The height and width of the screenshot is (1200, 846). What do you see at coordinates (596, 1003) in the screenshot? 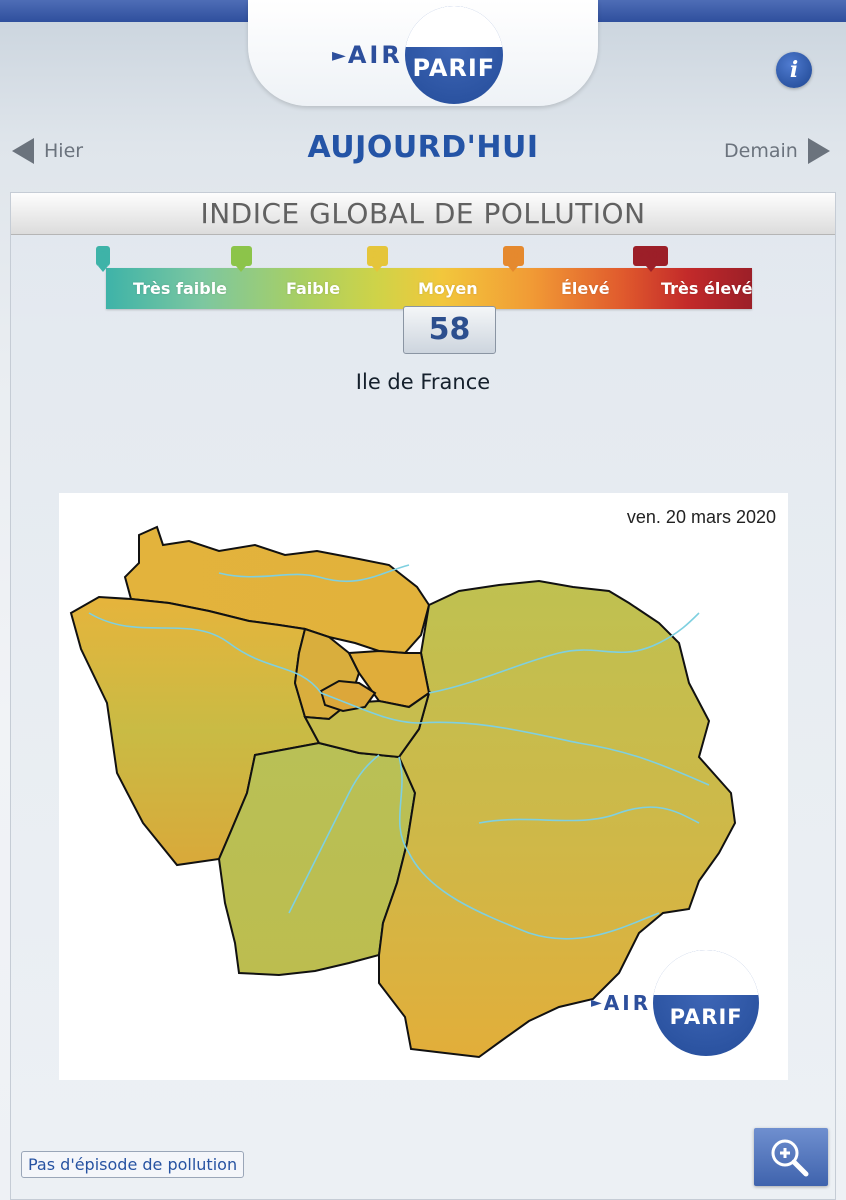
I see `map-logo-arrow-icon: ►` at bounding box center [596, 1003].